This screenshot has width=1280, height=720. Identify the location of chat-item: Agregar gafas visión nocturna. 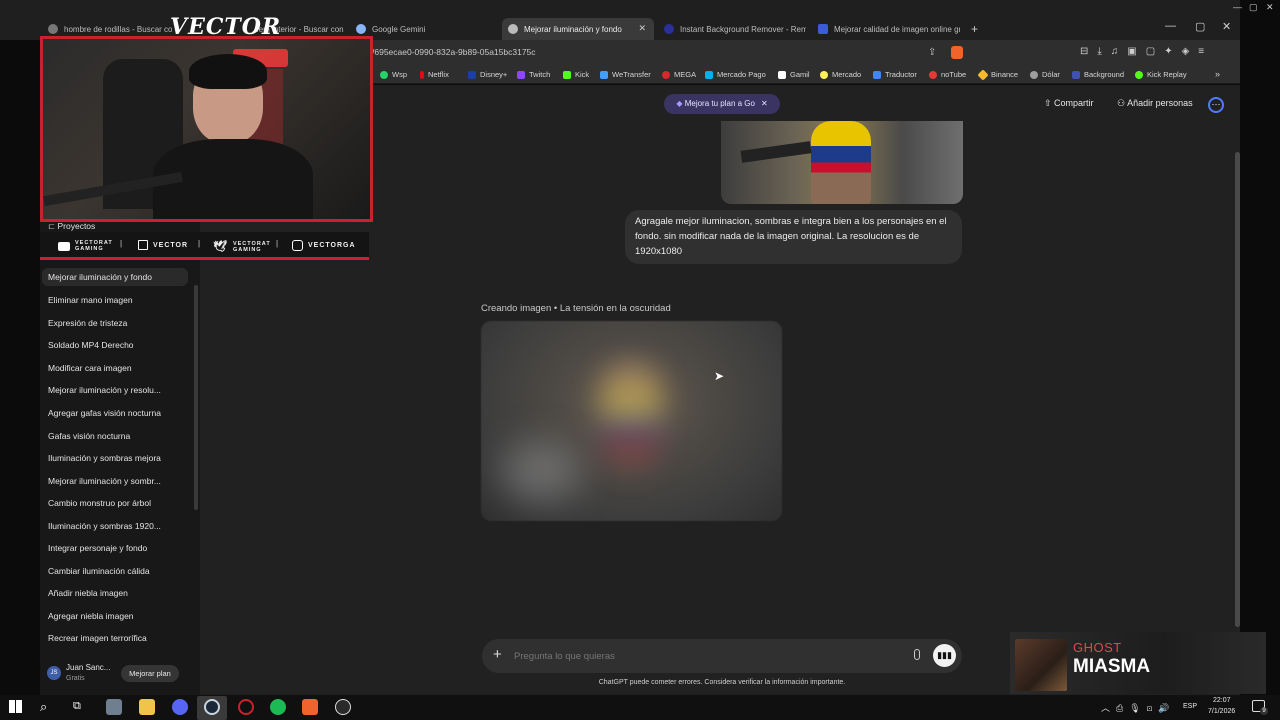
(104, 413).